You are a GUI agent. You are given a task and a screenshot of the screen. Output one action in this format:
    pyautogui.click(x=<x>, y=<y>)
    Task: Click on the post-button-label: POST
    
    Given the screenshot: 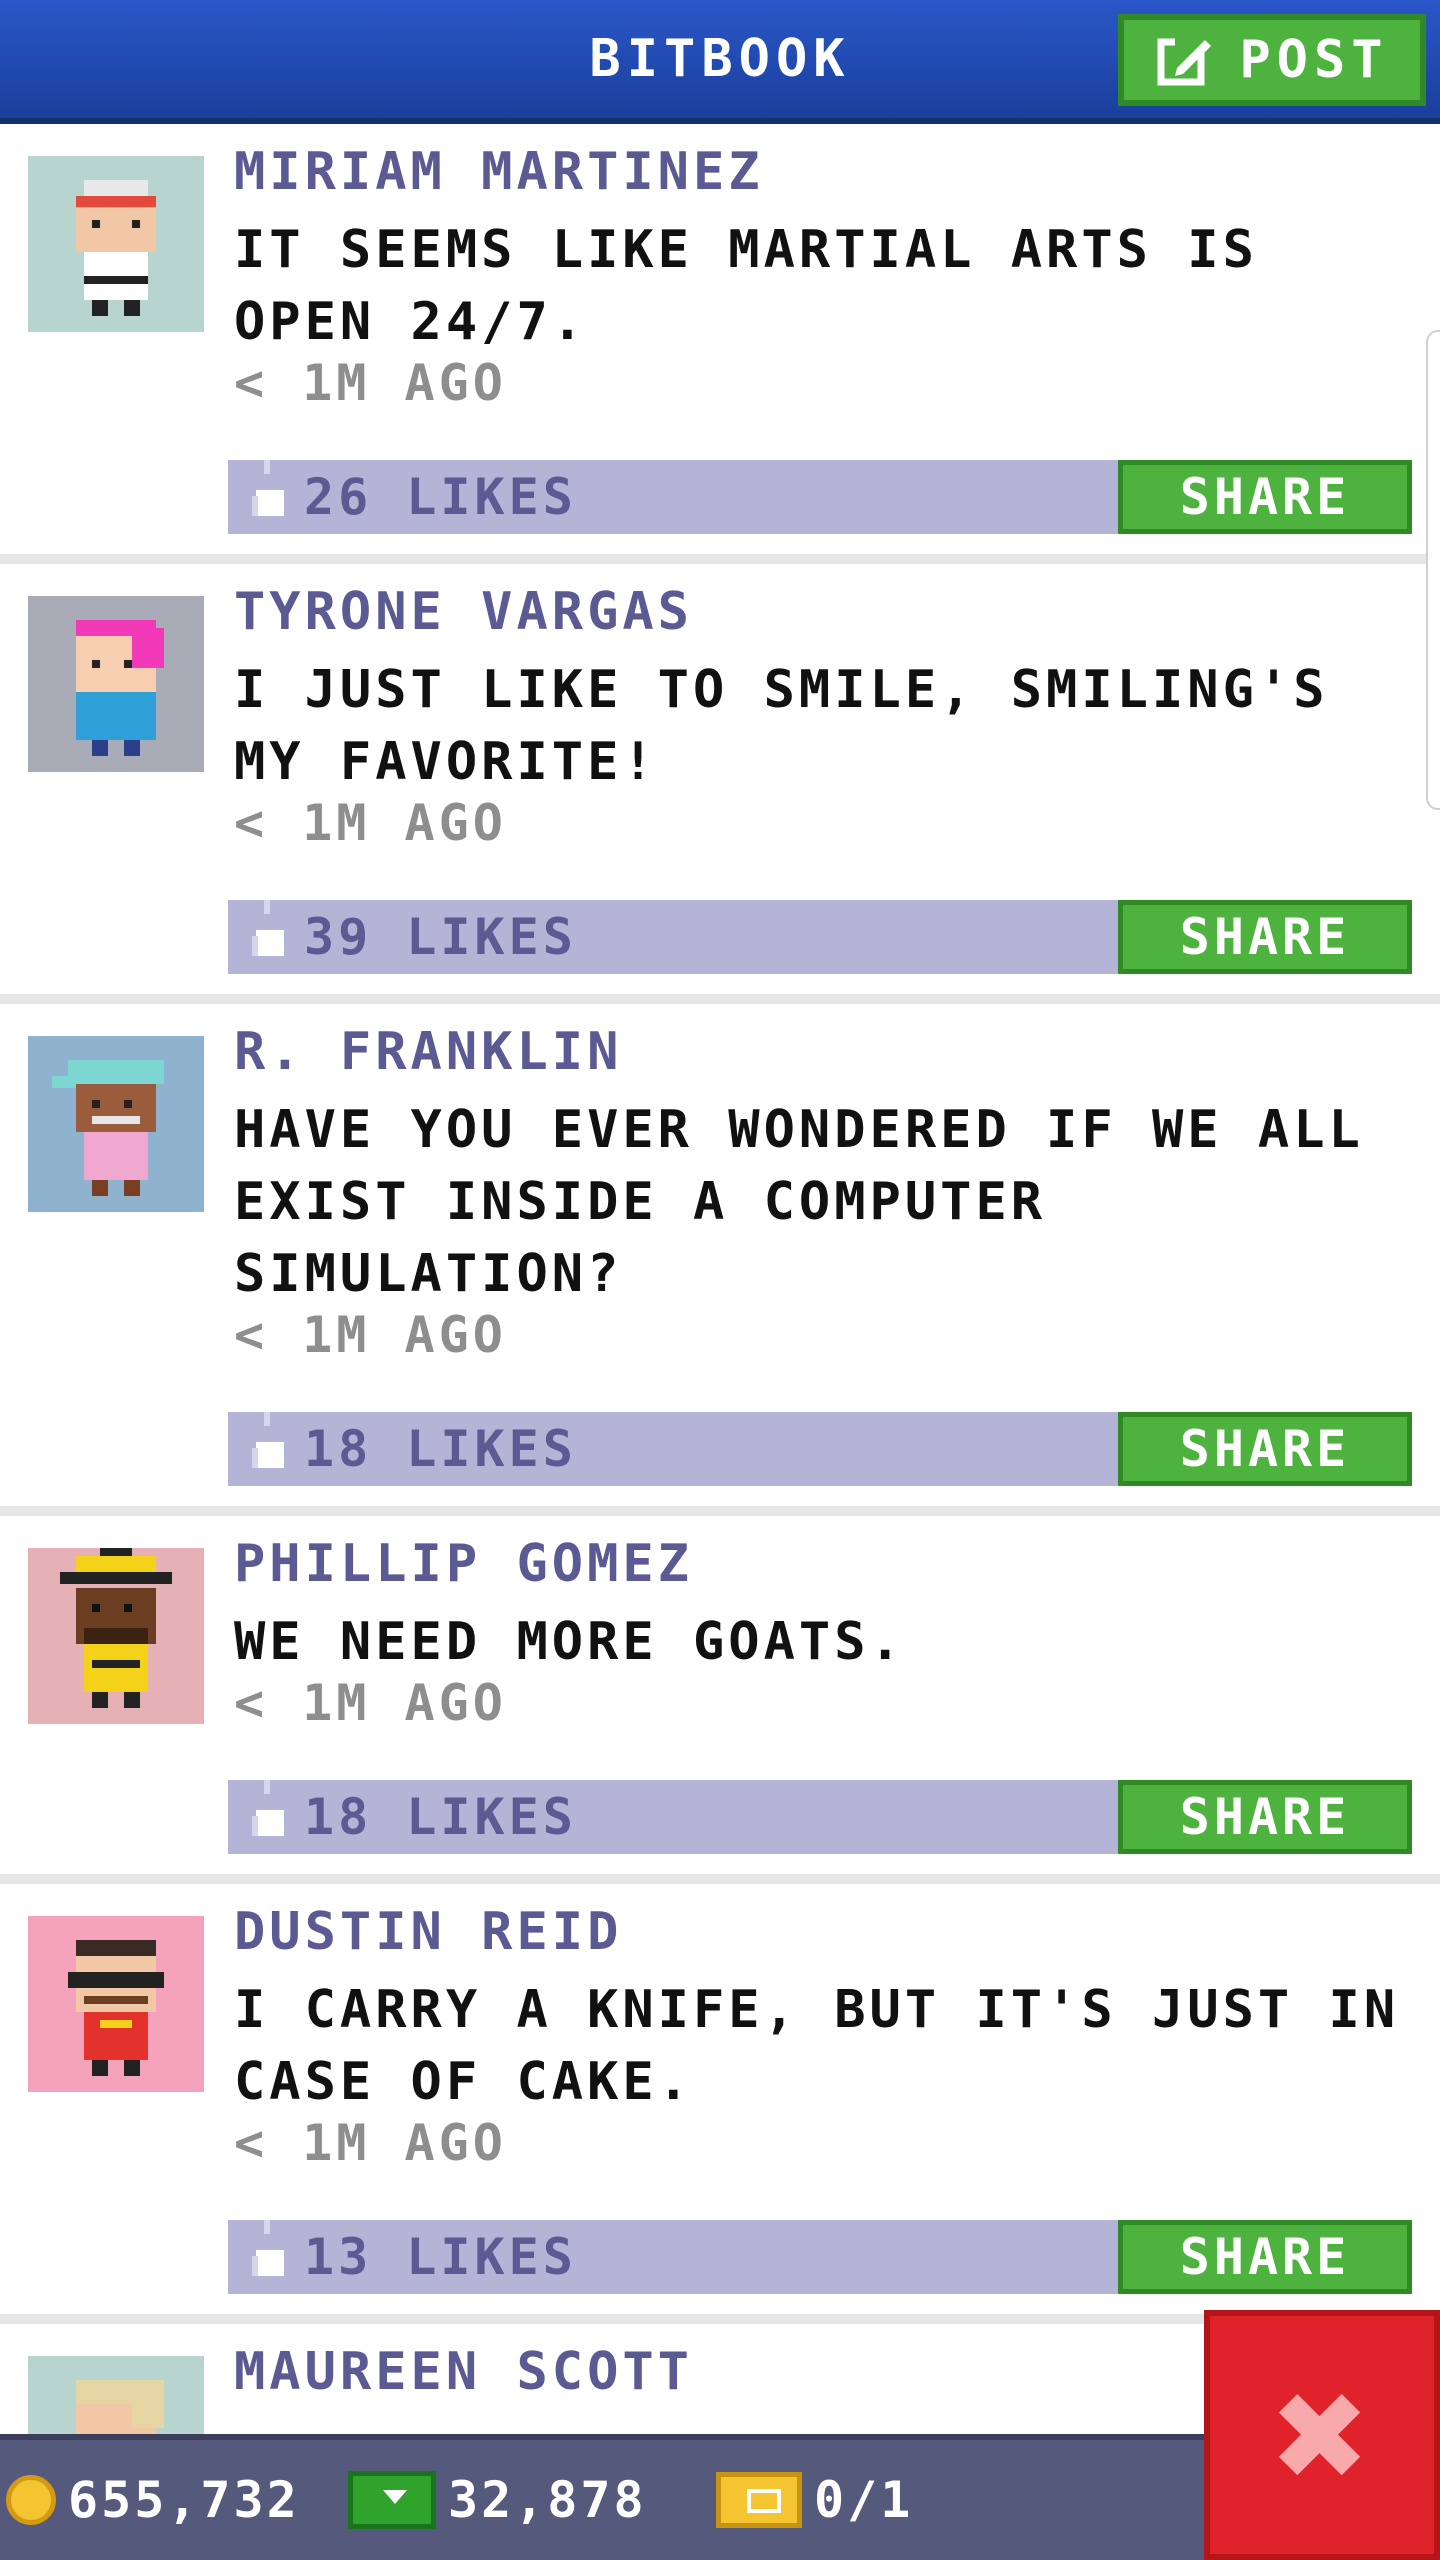 What is the action you would take?
    pyautogui.click(x=1314, y=60)
    